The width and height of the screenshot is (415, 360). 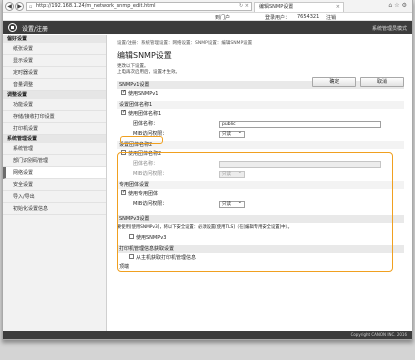 What do you see at coordinates (54, 39) in the screenshot?
I see `sidebar-section-preferences: 偏好设置` at bounding box center [54, 39].